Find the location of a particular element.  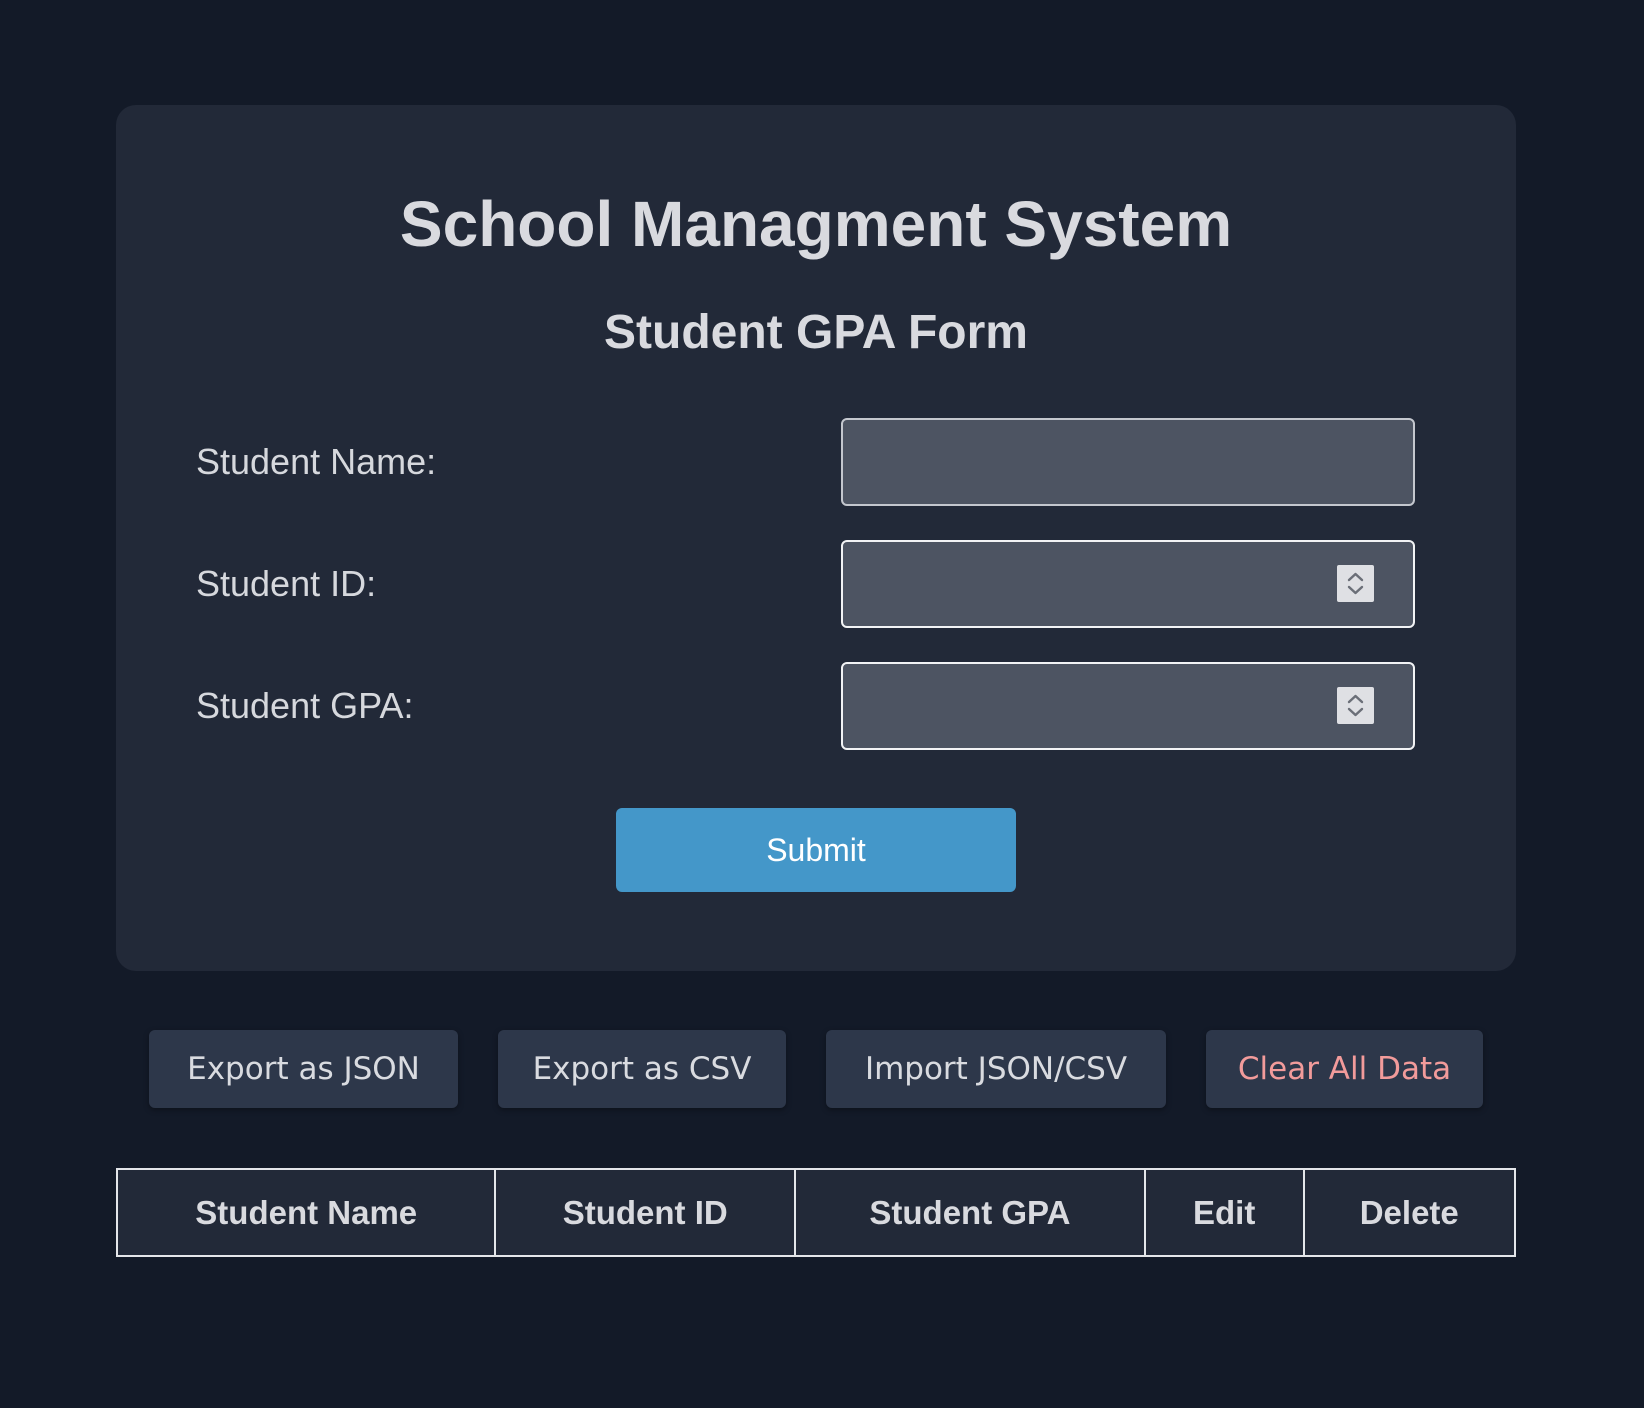

column-header-student-id: Student ID is located at coordinates (645, 1212).